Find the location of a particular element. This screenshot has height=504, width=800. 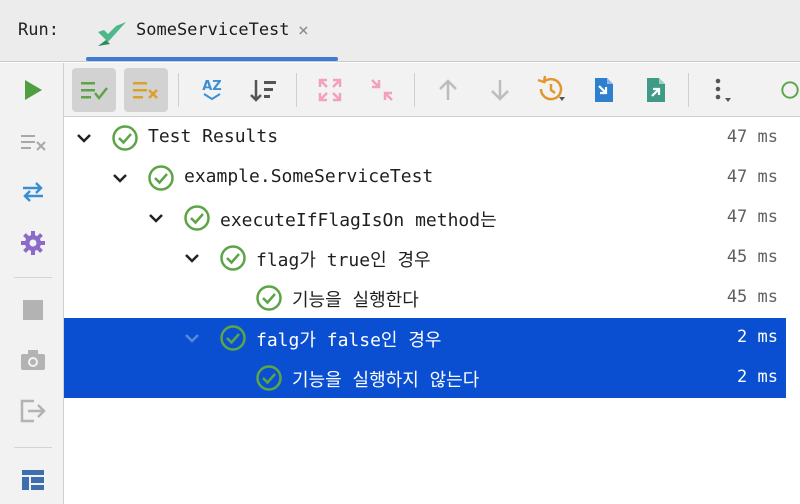

tree-row-label: executeIfFlagIsOn method는 is located at coordinates (358, 220).